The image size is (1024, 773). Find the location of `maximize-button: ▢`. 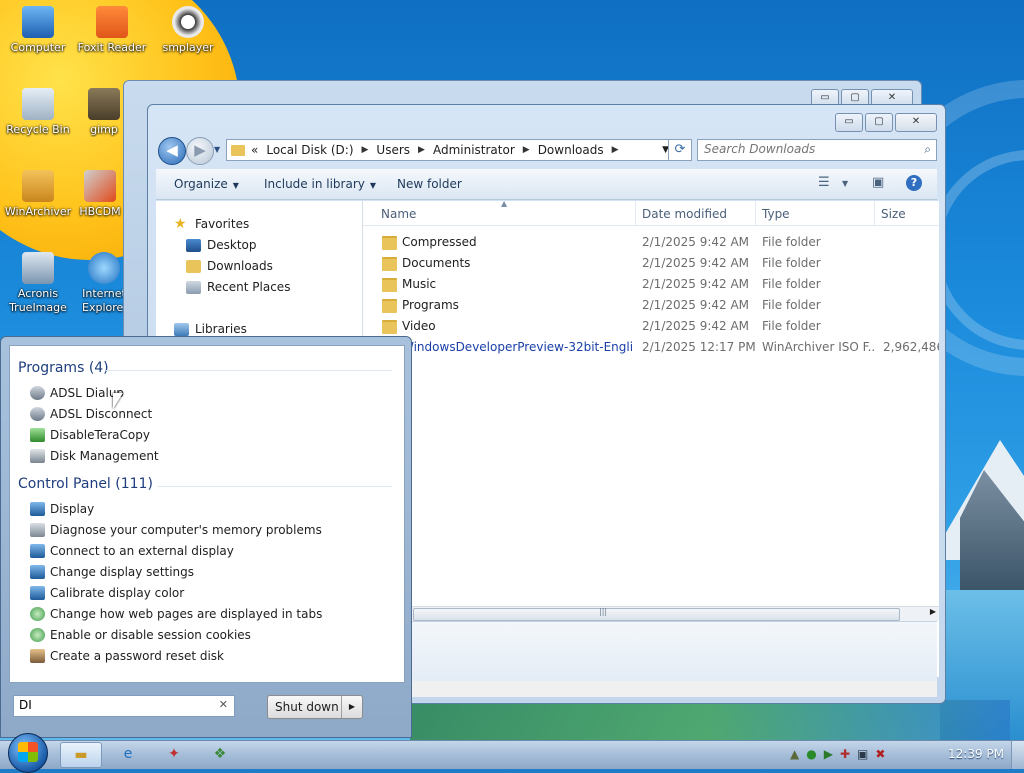

maximize-button: ▢ is located at coordinates (879, 122).